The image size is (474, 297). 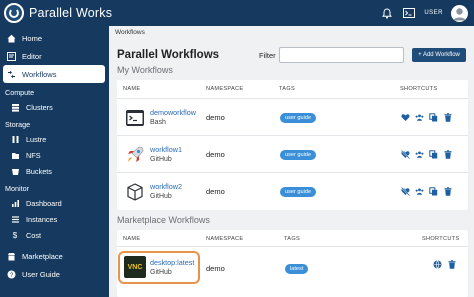 I want to click on nfs-icon, so click(x=15, y=155).